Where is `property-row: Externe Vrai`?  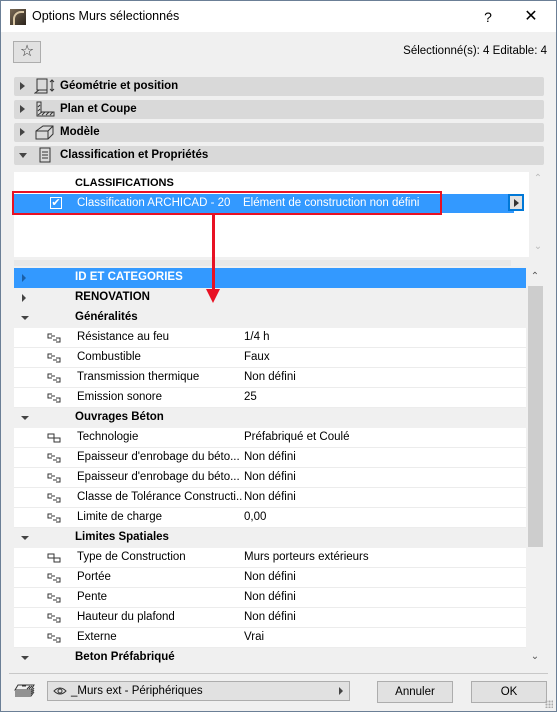
property-row: Externe Vrai is located at coordinates (270, 638).